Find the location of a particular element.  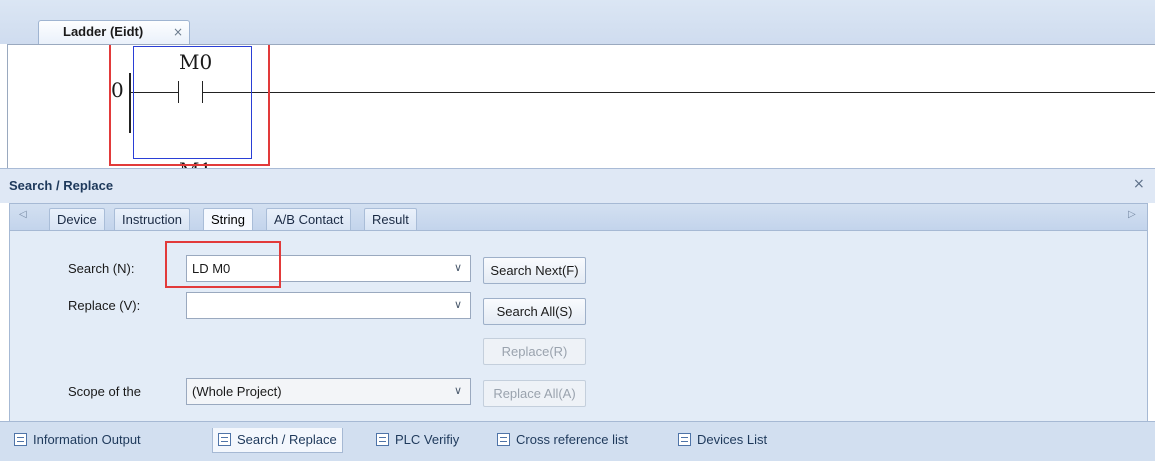

tab-device: Device is located at coordinates (77, 219).